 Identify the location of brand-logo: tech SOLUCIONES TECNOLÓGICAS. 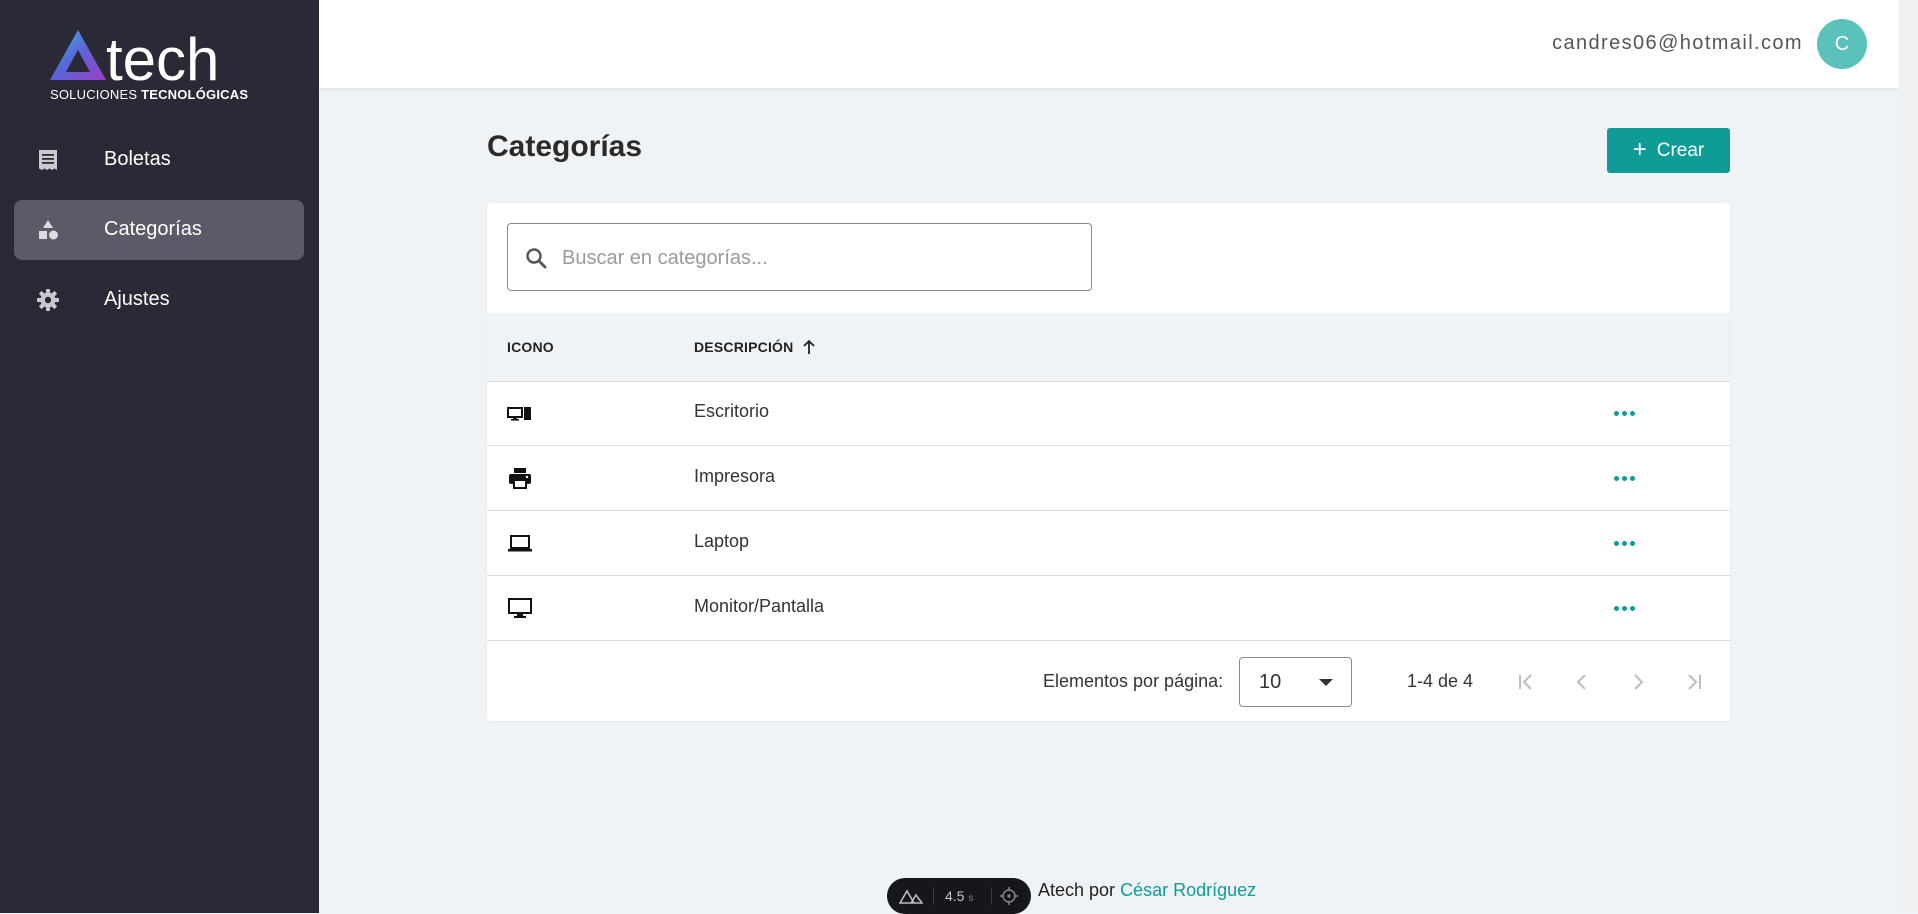
(163, 64).